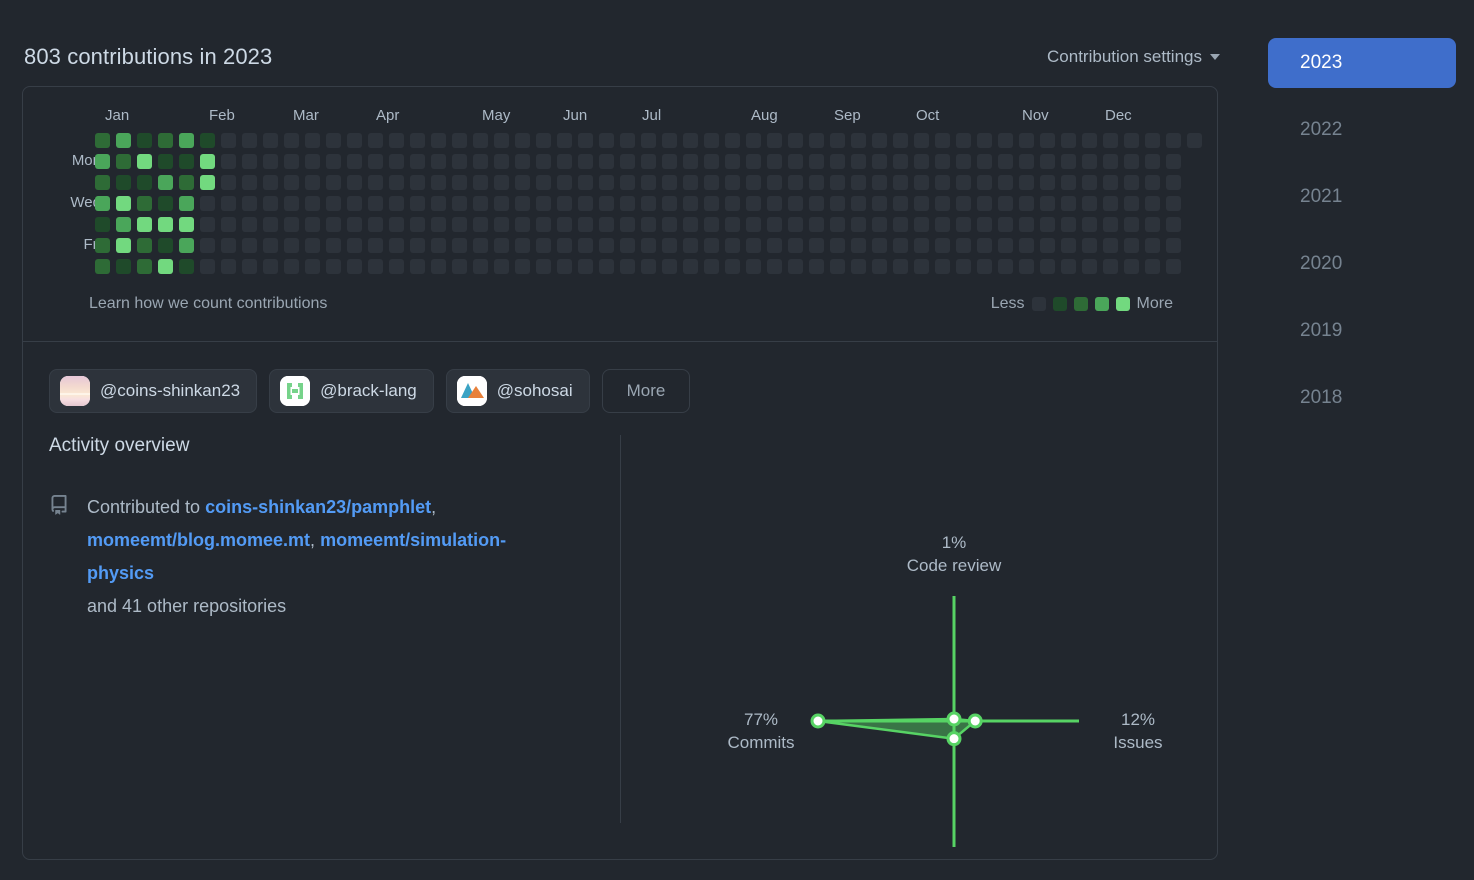 The image size is (1474, 880). I want to click on repo-link: momeemt/blog.momee.mt, so click(198, 540).